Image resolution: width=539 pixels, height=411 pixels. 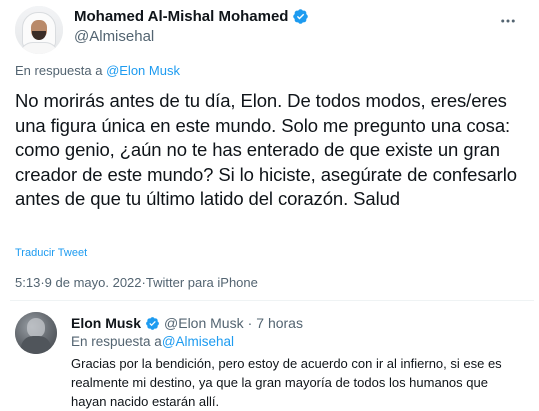 What do you see at coordinates (300, 341) in the screenshot?
I see `reply-reply-context: En respuesta a@Almisehal` at bounding box center [300, 341].